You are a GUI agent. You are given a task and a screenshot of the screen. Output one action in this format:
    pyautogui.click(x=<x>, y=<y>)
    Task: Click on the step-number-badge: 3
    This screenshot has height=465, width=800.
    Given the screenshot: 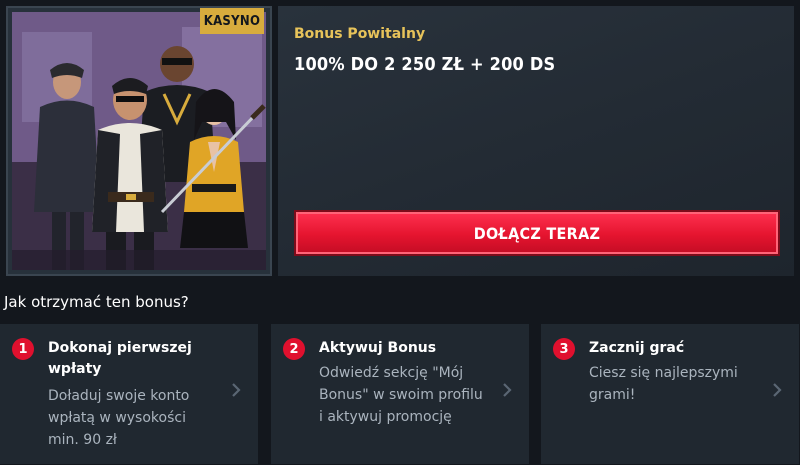 What is the action you would take?
    pyautogui.click(x=564, y=349)
    